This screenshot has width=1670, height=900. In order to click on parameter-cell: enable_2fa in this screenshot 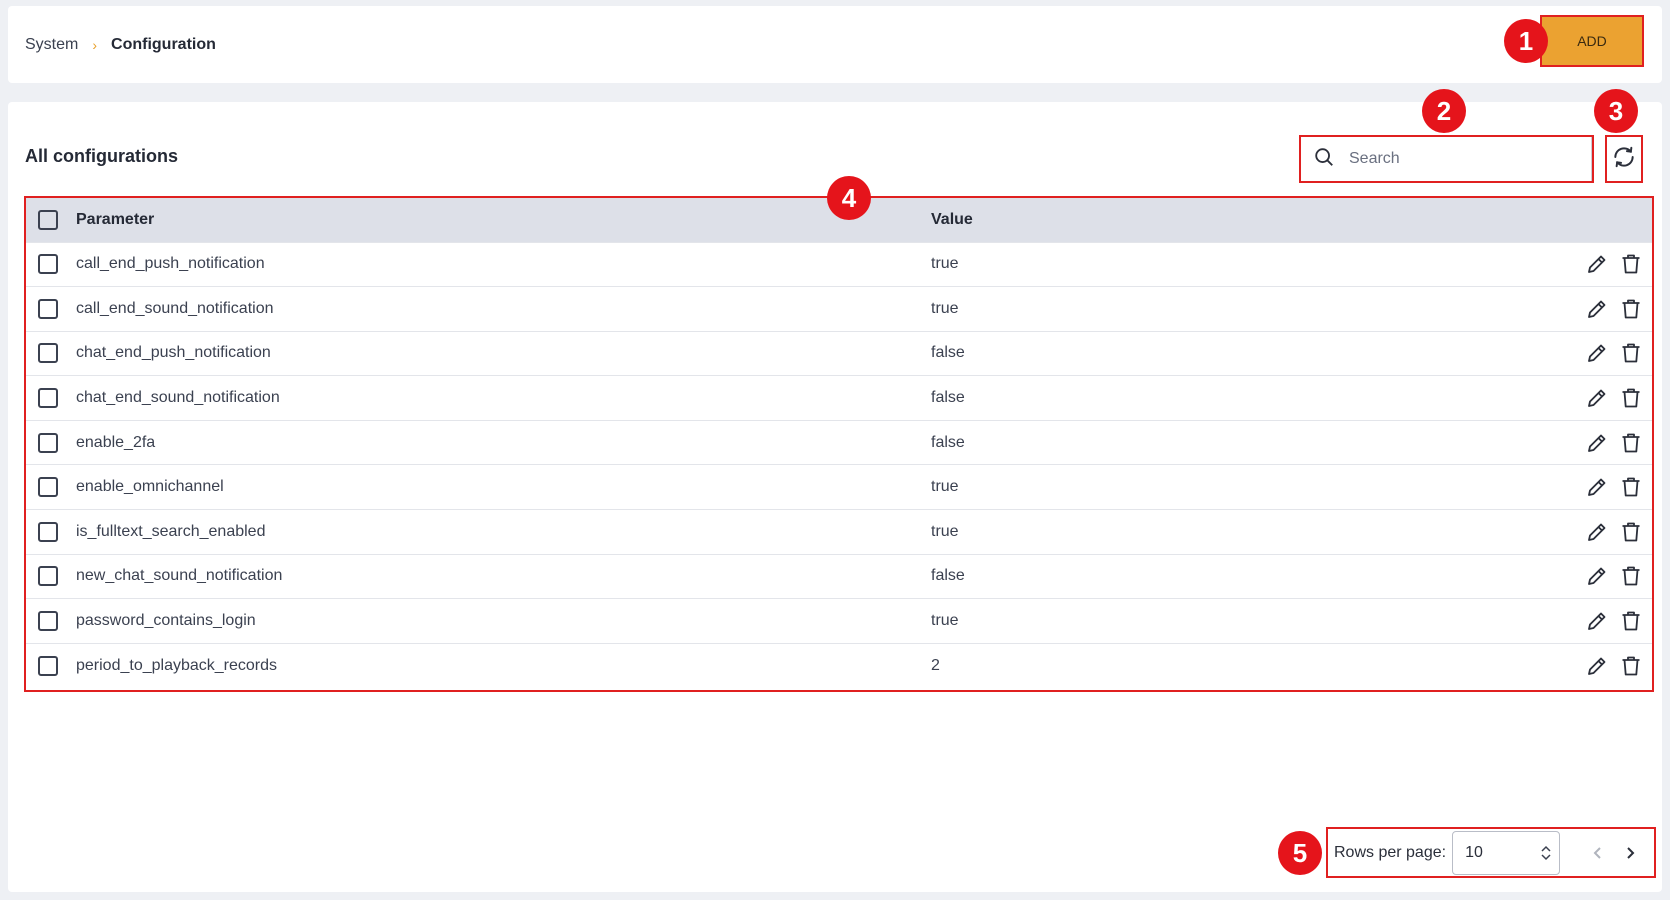, I will do `click(116, 442)`.